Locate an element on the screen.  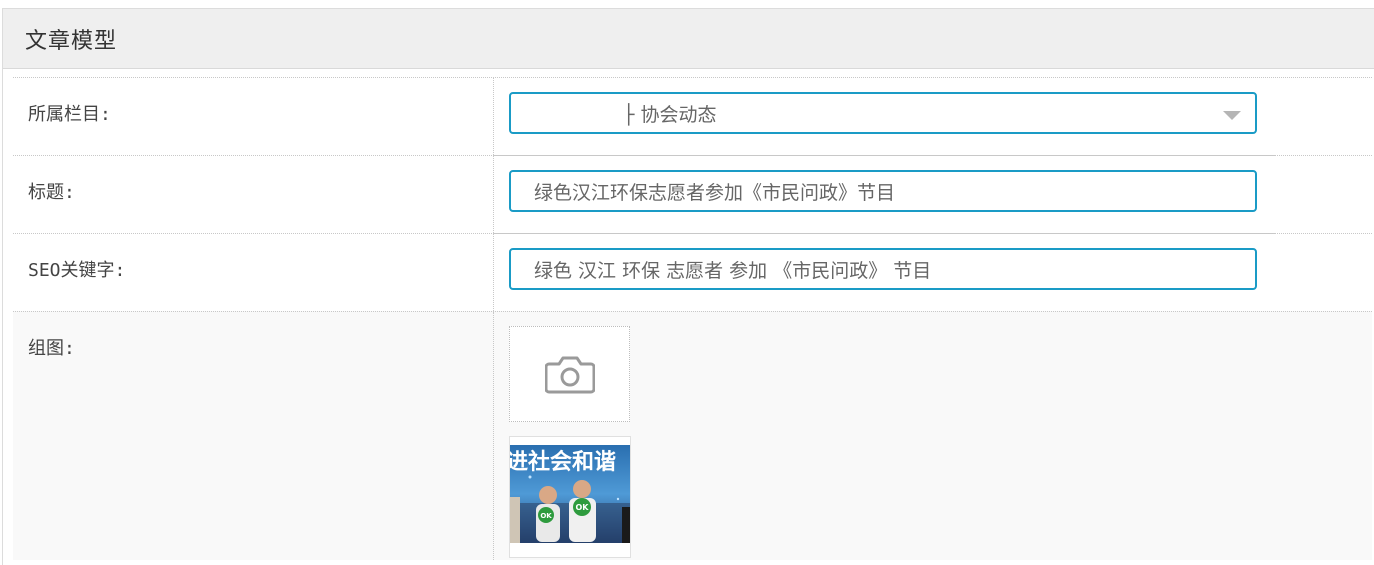
form-row-title: 标题: 绿色汉江环保志愿者参加《市民问政》节目 is located at coordinates (692, 194).